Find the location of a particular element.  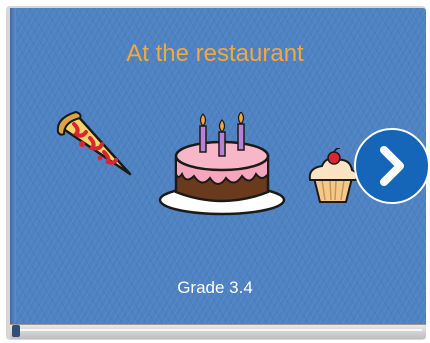

next-page-button is located at coordinates (392, 166).